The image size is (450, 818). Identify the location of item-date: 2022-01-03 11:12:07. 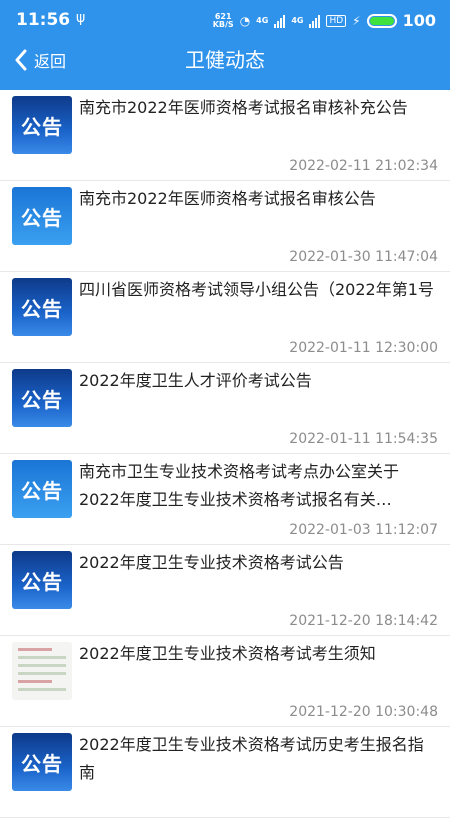
(363, 530).